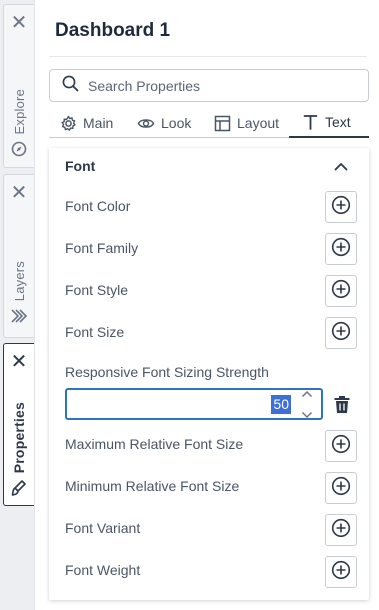 The width and height of the screenshot is (379, 610). Describe the element at coordinates (19, 193) in the screenshot. I see `close-layers-icon: ✕` at that location.